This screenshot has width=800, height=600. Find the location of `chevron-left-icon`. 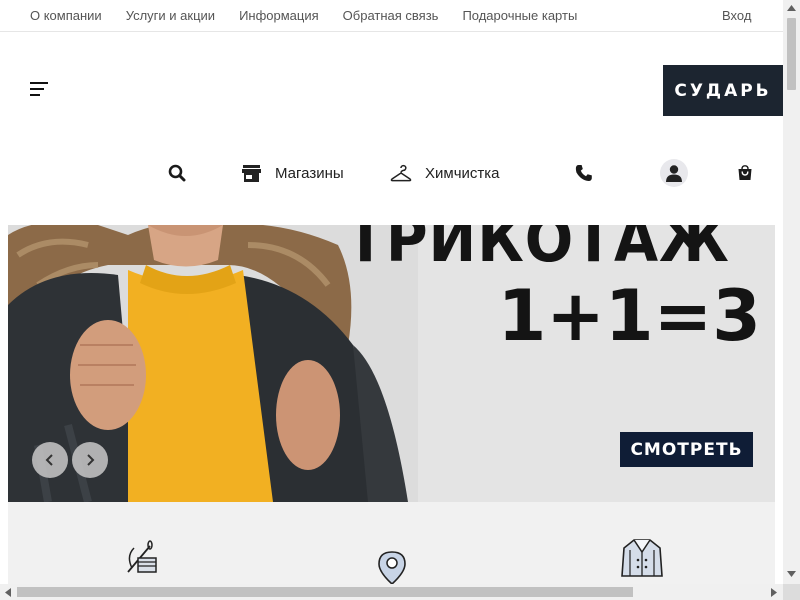

chevron-left-icon is located at coordinates (49, 460).